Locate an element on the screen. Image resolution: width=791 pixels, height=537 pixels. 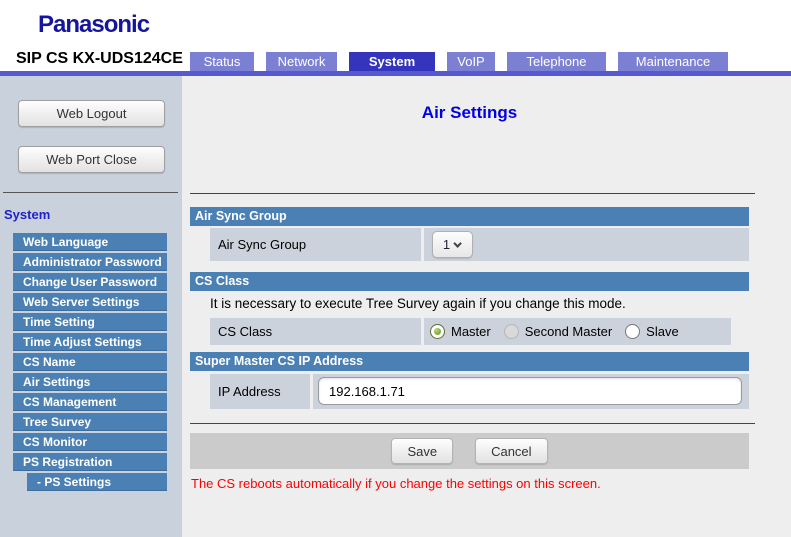
chevron-down-icon is located at coordinates (457, 243).